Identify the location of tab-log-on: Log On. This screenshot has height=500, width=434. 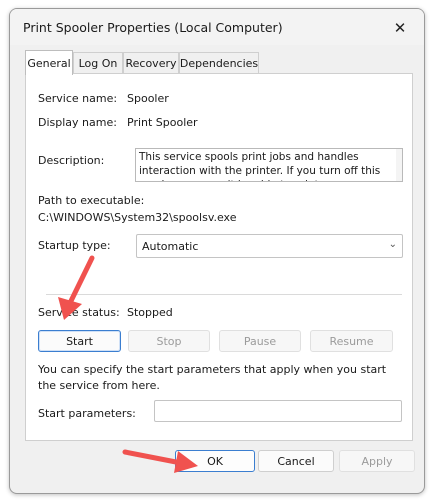
(98, 62).